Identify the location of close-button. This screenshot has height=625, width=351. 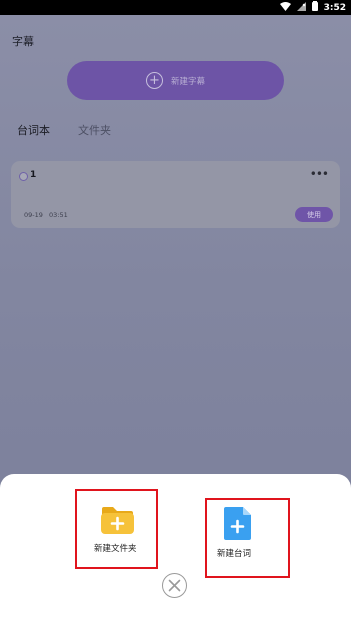
(174, 585).